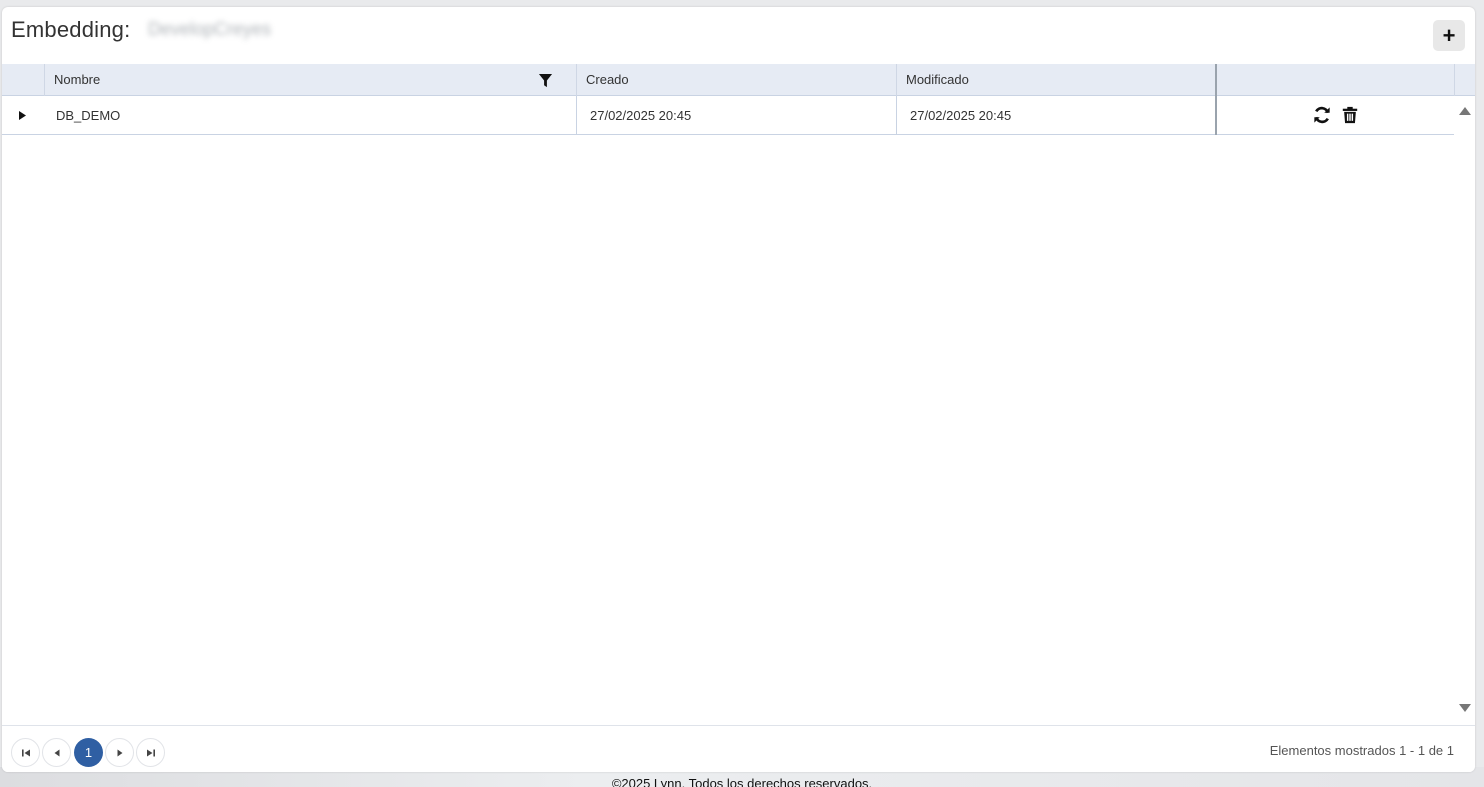 This screenshot has width=1484, height=787. I want to click on last-page-icon, so click(151, 753).